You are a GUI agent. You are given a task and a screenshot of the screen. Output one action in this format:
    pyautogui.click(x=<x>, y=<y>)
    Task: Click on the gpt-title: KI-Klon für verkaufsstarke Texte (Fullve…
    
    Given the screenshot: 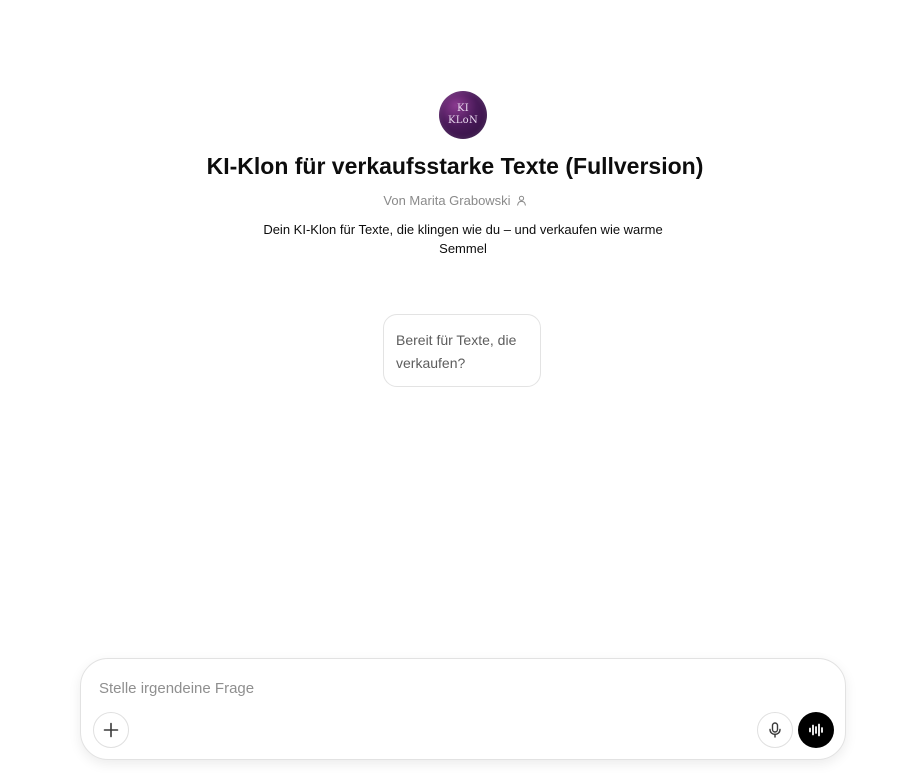 What is the action you would take?
    pyautogui.click(x=455, y=166)
    